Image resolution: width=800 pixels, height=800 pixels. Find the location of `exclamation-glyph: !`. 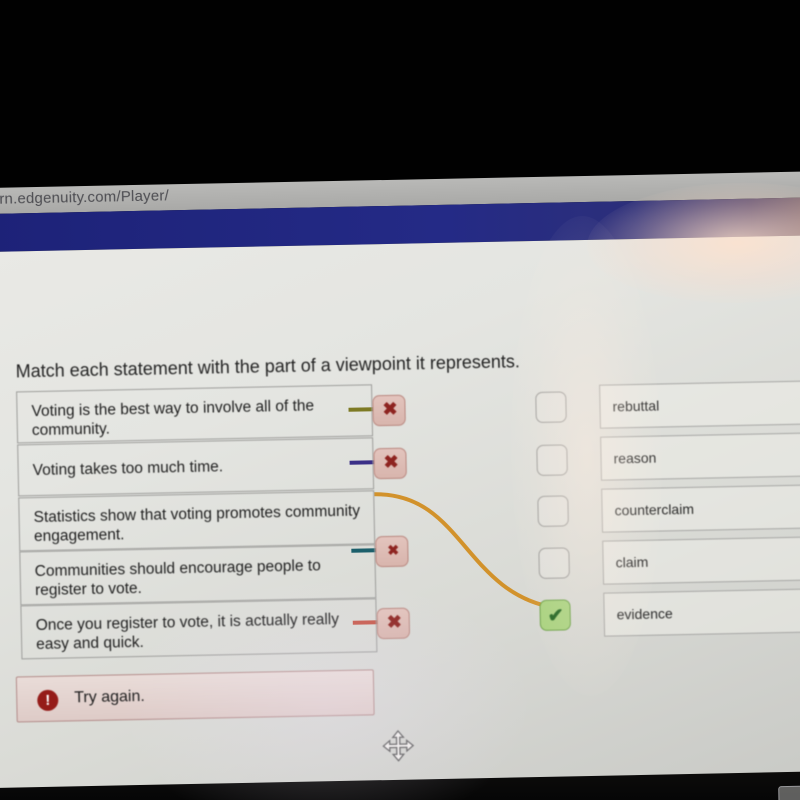

exclamation-glyph: ! is located at coordinates (48, 700).